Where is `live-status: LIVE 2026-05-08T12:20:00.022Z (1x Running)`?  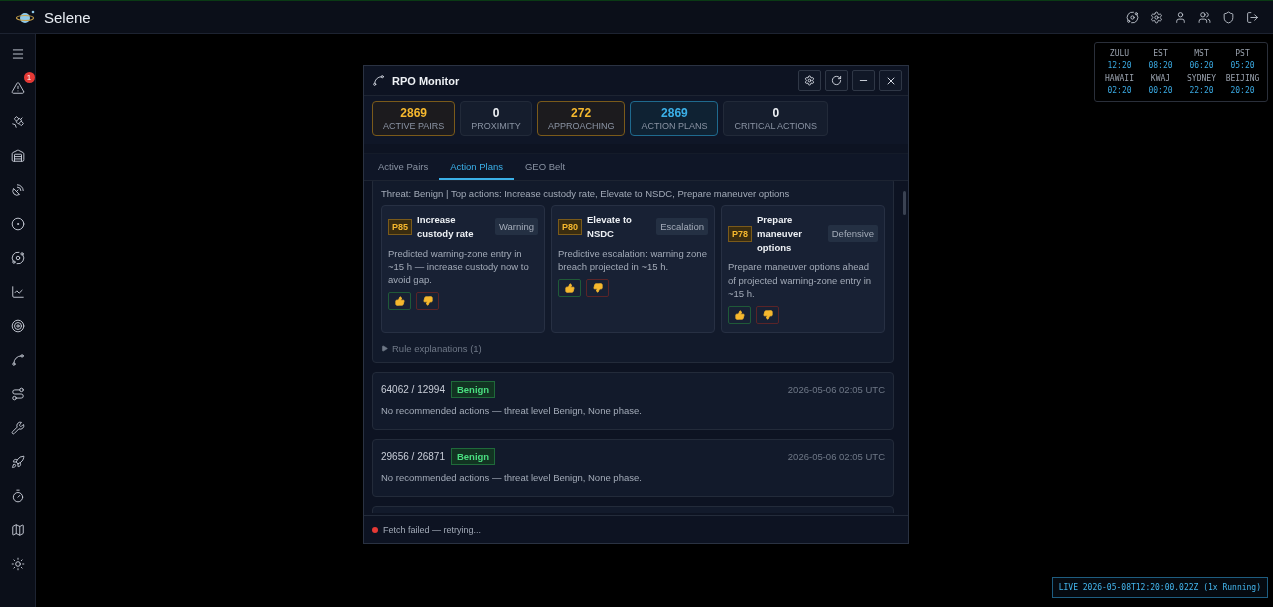
live-status: LIVE 2026-05-08T12:20:00.022Z (1x Running) is located at coordinates (1159, 587).